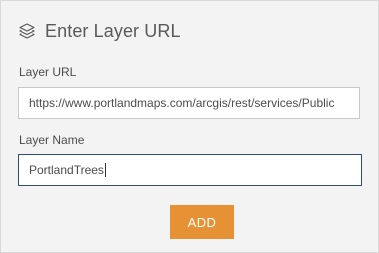 The image size is (379, 253). Describe the element at coordinates (52, 140) in the screenshot. I see `layer-name-label: Layer Name` at that location.